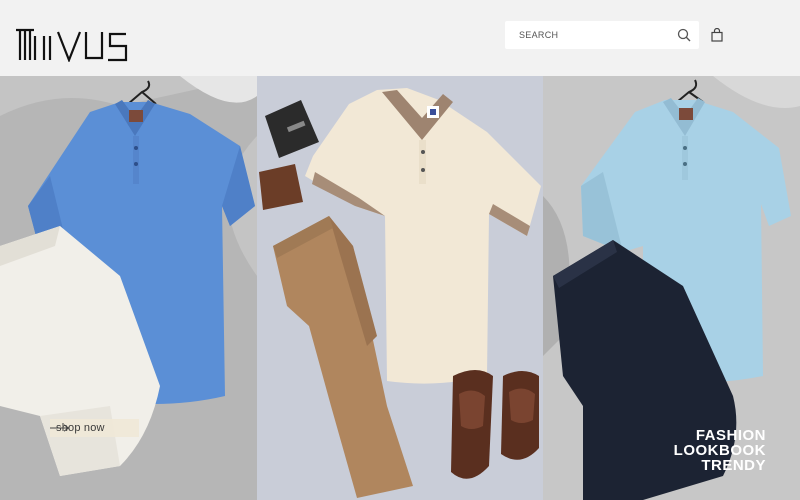  What do you see at coordinates (94, 428) in the screenshot?
I see `shop-now-button: shop now` at bounding box center [94, 428].